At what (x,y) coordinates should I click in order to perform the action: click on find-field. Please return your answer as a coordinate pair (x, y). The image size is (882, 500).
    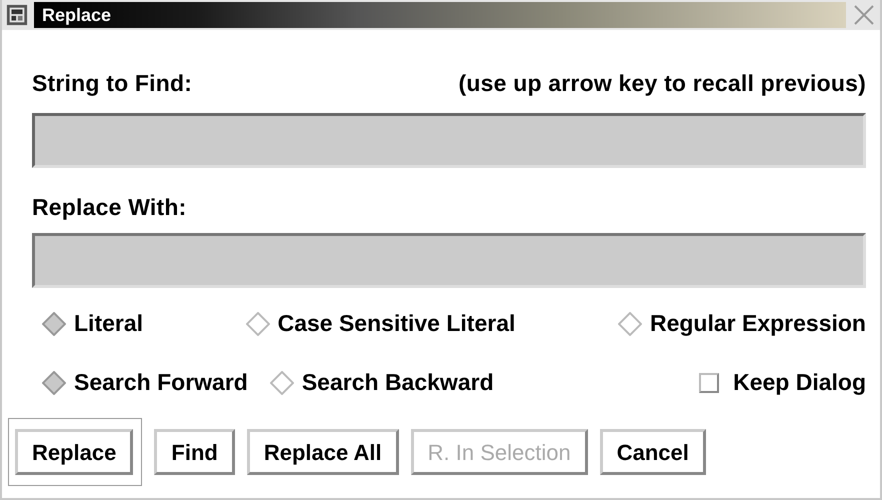
    Looking at the image, I should click on (449, 140).